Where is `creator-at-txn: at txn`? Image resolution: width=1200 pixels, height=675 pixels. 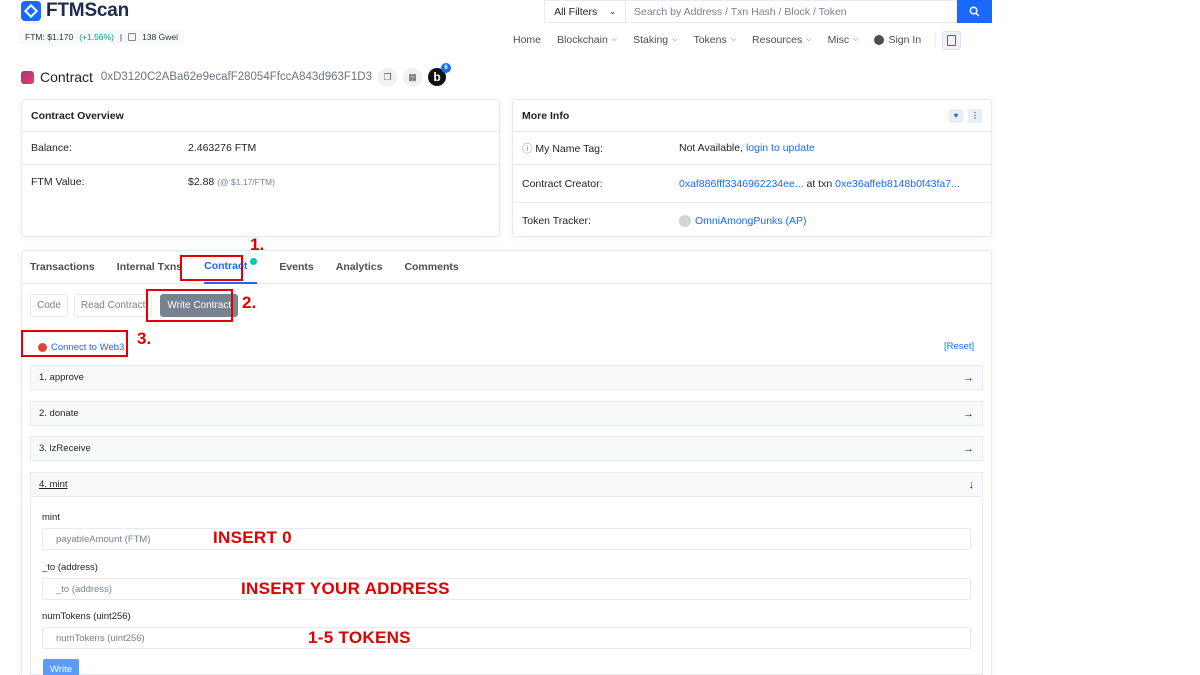 creator-at-txn: at txn is located at coordinates (819, 183).